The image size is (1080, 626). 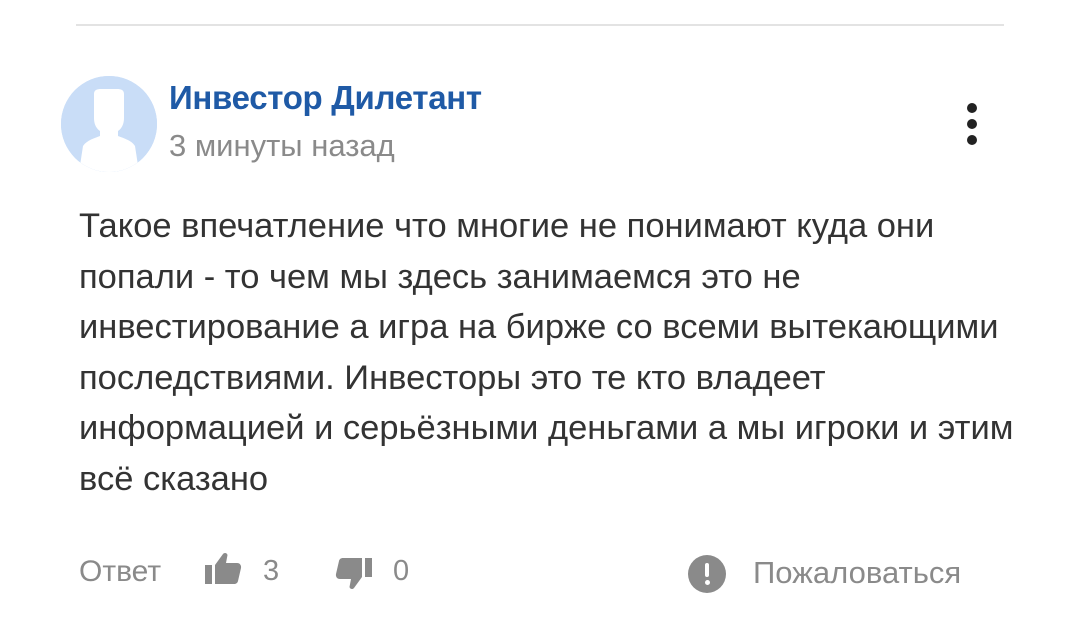 What do you see at coordinates (354, 574) in the screenshot?
I see `thumbs-down-icon` at bounding box center [354, 574].